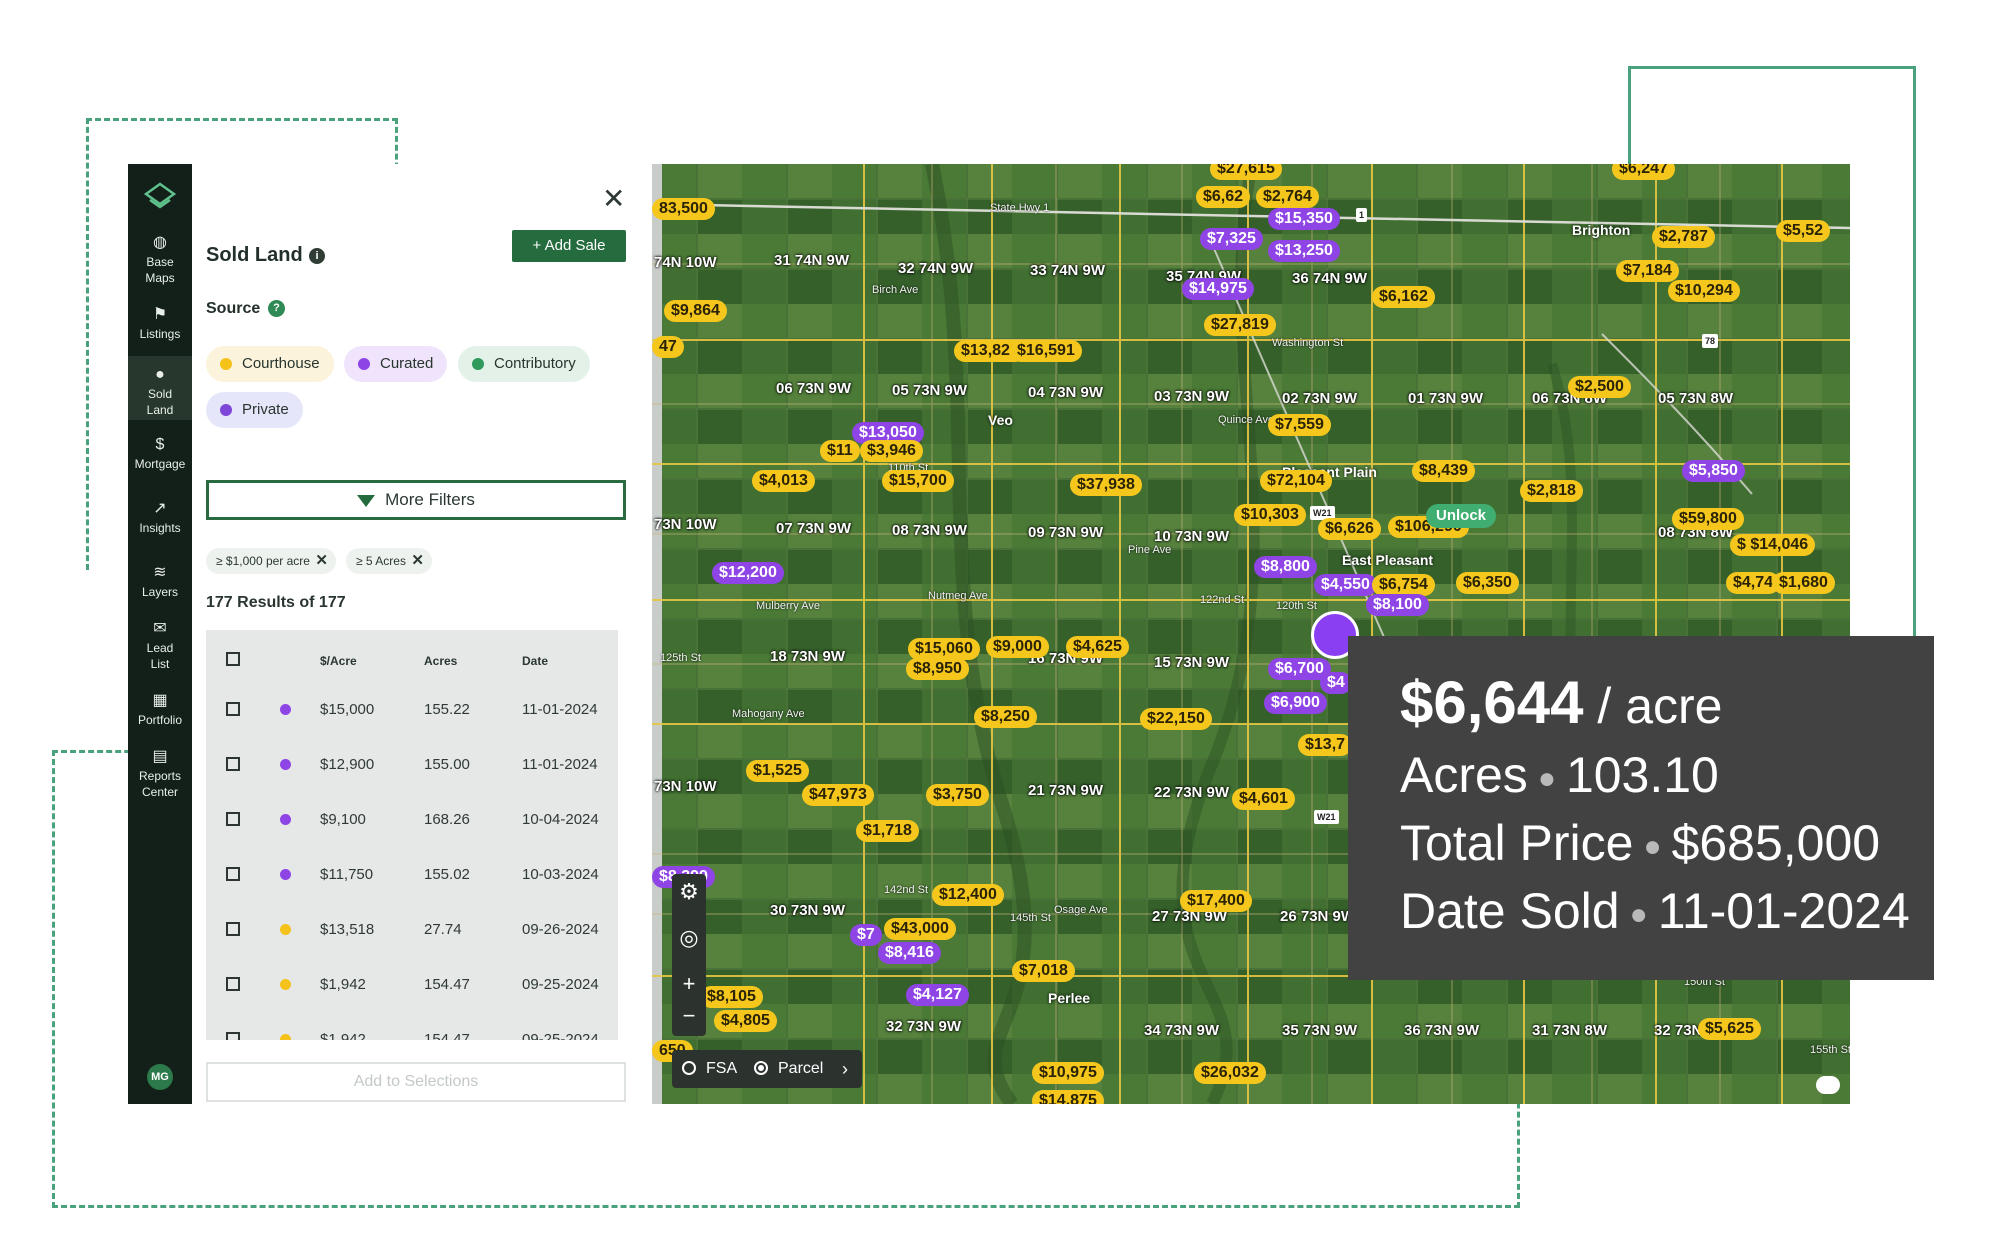 Image resolution: width=2000 pixels, height=1236 pixels. What do you see at coordinates (909, 953) in the screenshot?
I see `sale-price-marker: $8,416` at bounding box center [909, 953].